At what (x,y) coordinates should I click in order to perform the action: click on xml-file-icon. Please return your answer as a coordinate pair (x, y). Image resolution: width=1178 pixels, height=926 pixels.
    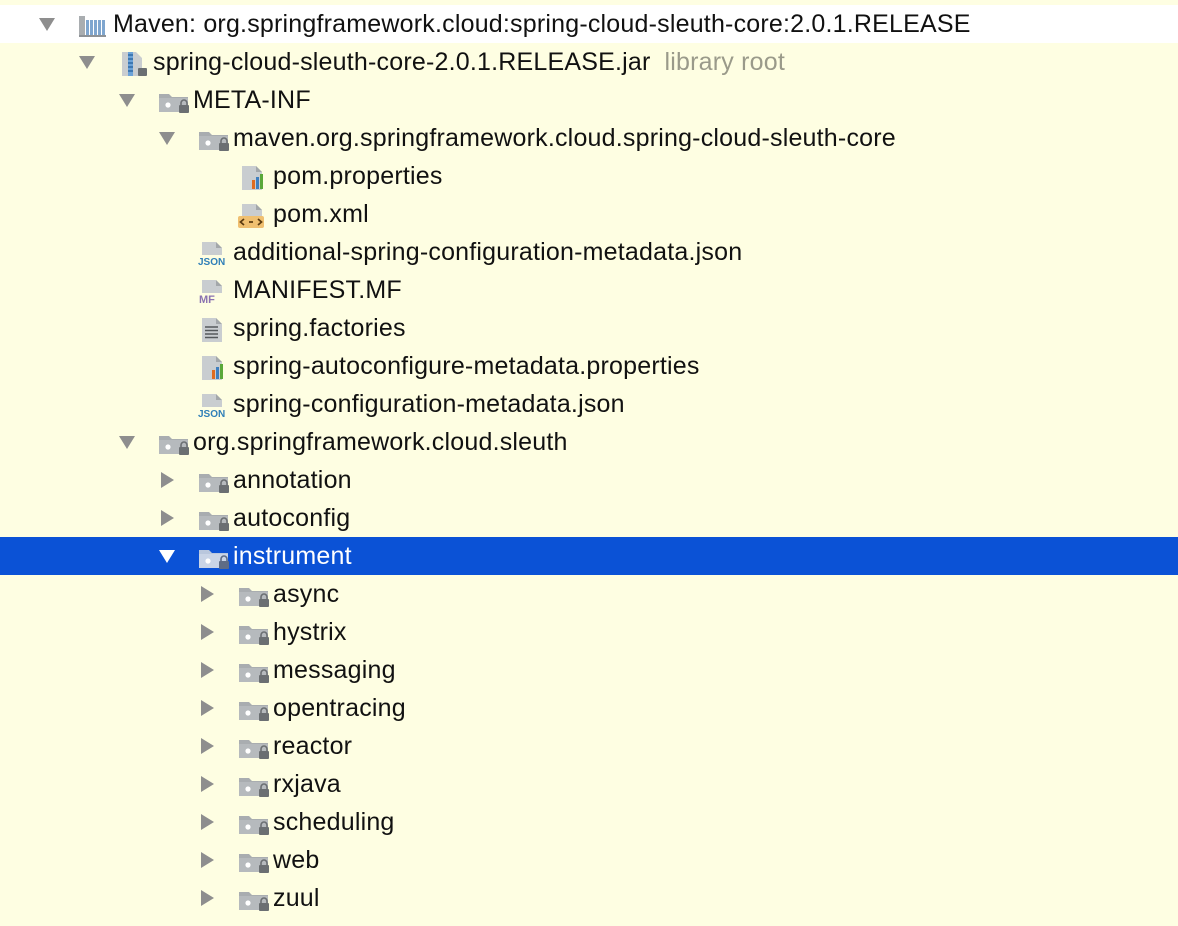
    Looking at the image, I should click on (255, 216).